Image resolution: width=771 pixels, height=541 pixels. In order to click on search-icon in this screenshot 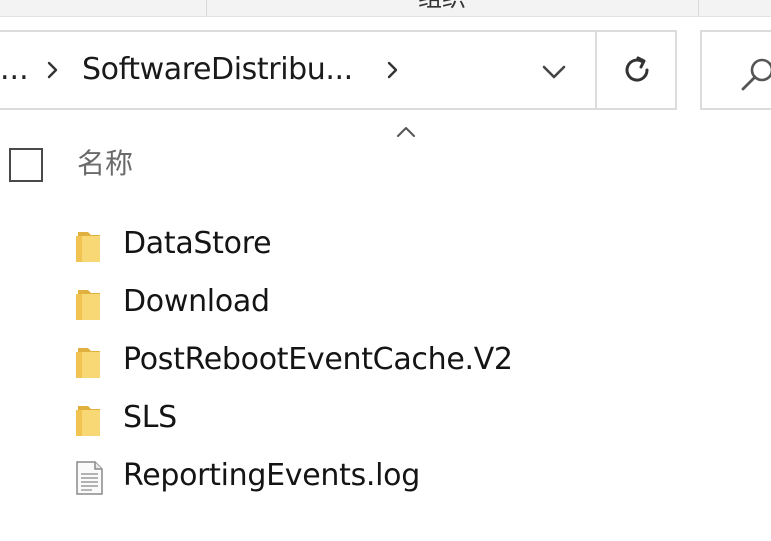, I will do `click(756, 74)`.